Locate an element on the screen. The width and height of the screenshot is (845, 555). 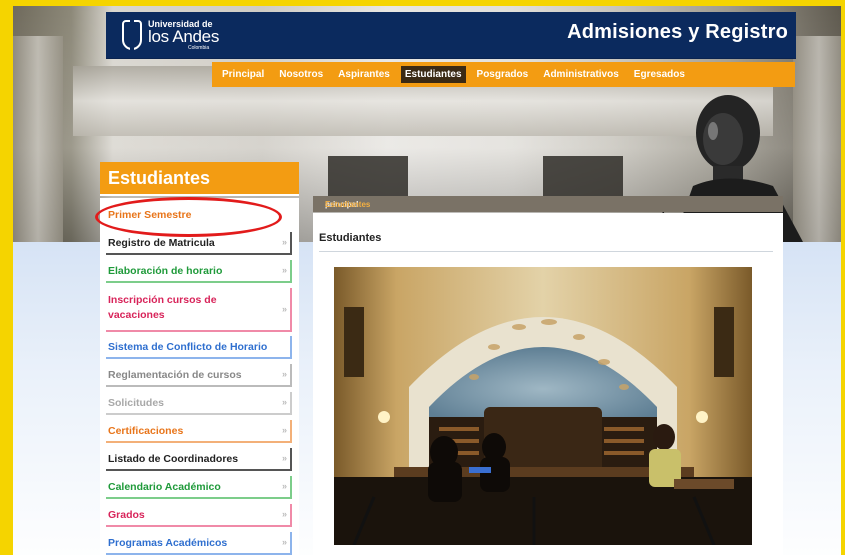
site-title: Admisiones y Registro is located at coordinates (677, 32).